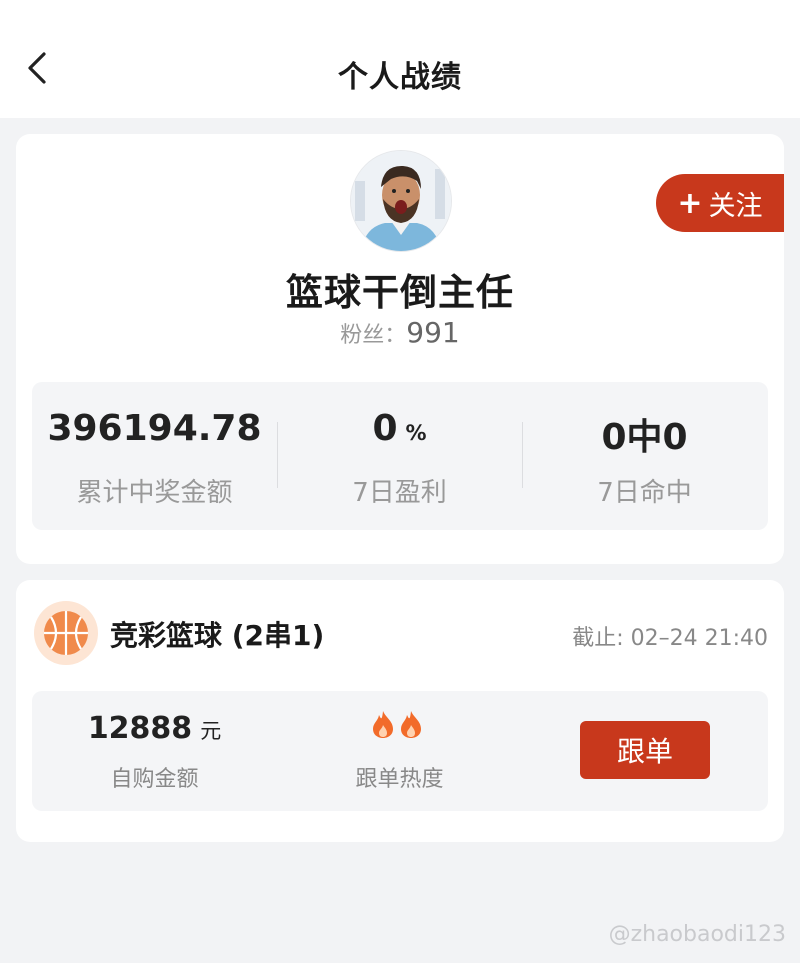 Image resolution: width=800 pixels, height=963 pixels. I want to click on stat-value: 0中0, so click(644, 437).